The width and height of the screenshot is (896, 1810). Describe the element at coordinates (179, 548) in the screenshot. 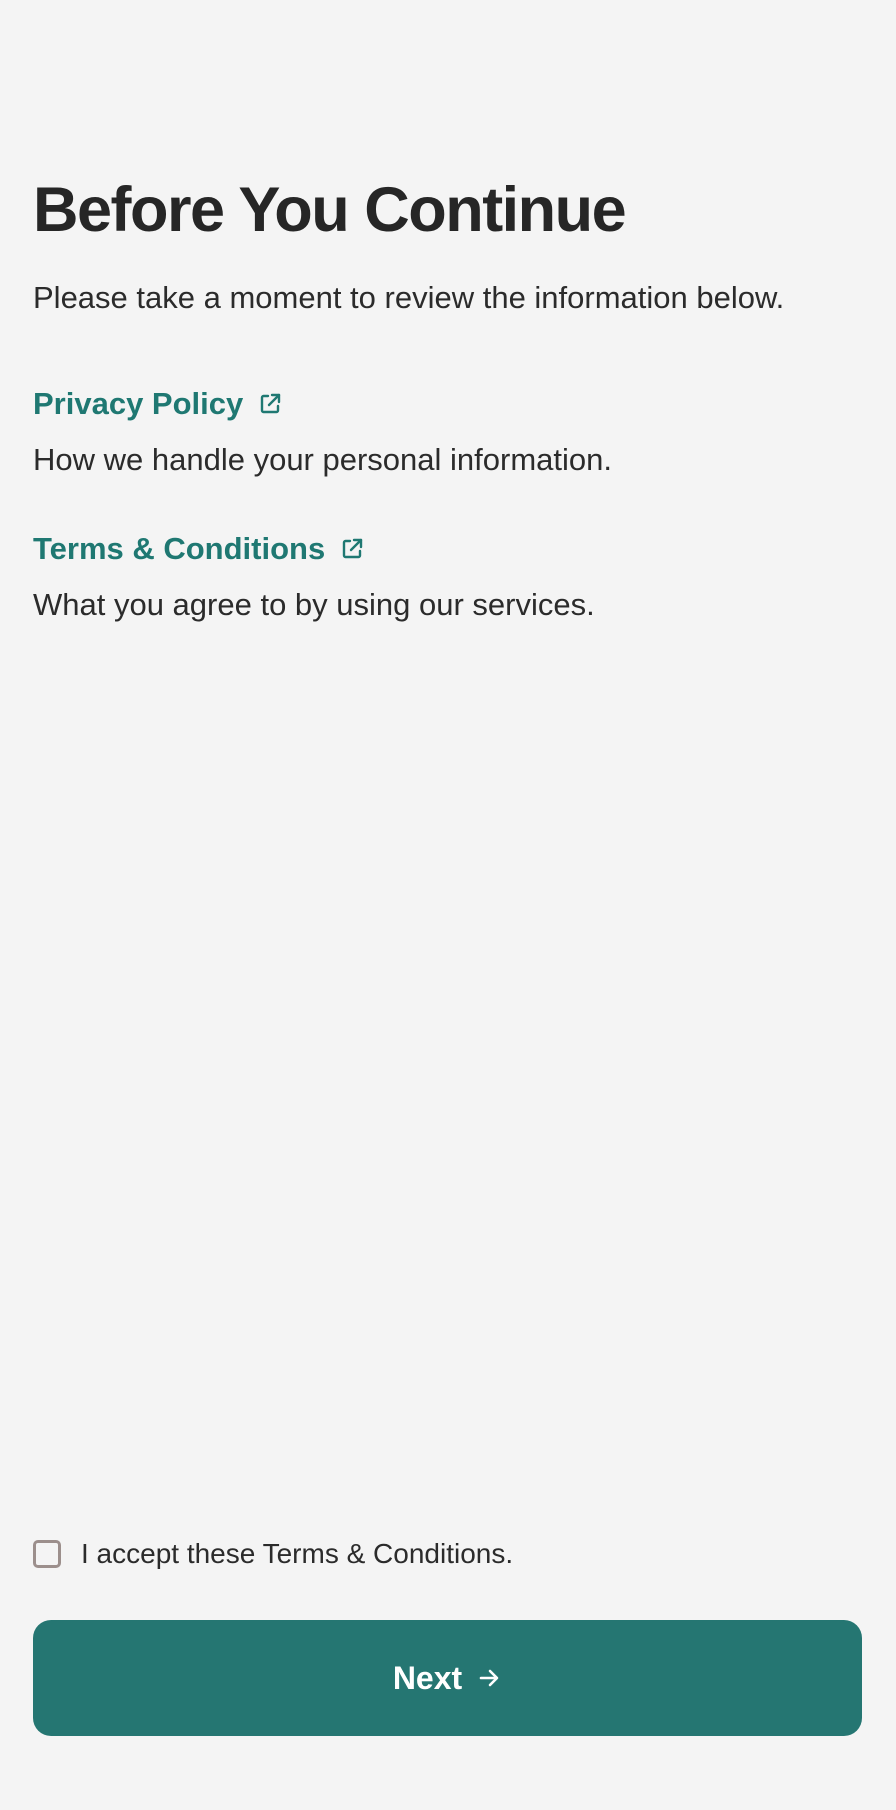

I see `terms-label: Terms & Conditions` at that location.